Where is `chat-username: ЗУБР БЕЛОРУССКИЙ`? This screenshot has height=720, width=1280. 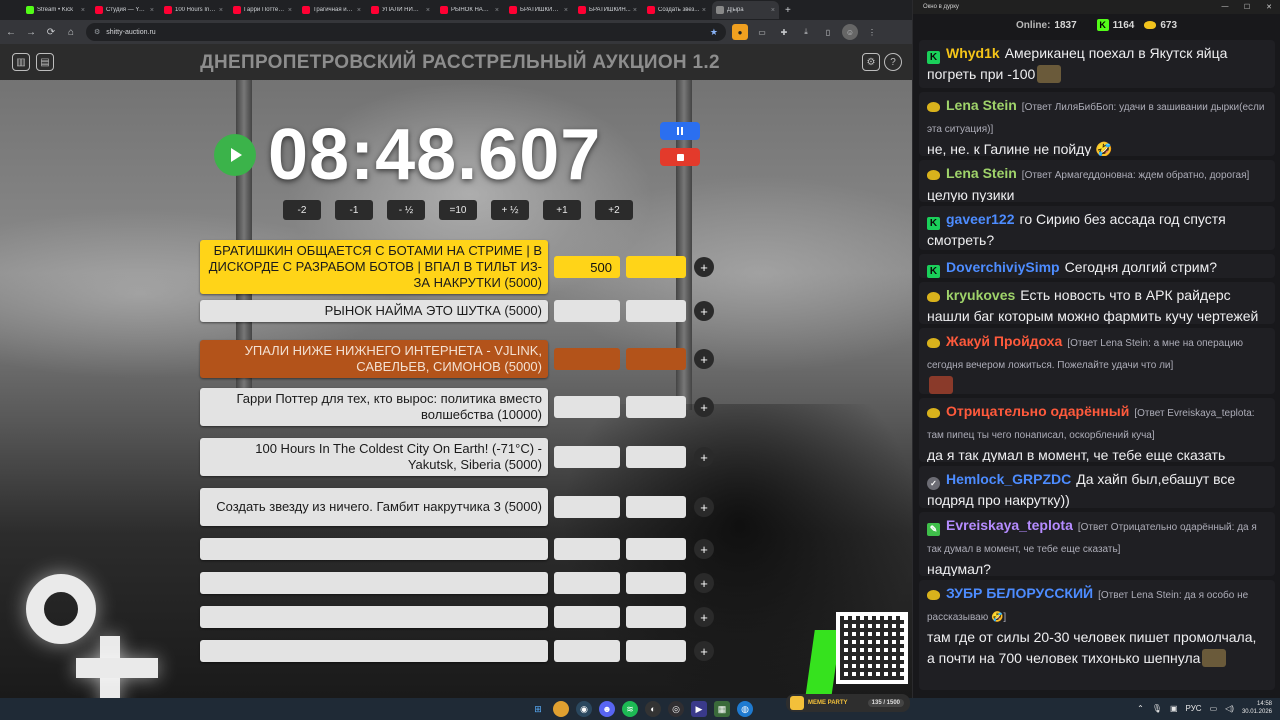
chat-username: ЗУБР БЕЛОРУССКИЙ is located at coordinates (1019, 593).